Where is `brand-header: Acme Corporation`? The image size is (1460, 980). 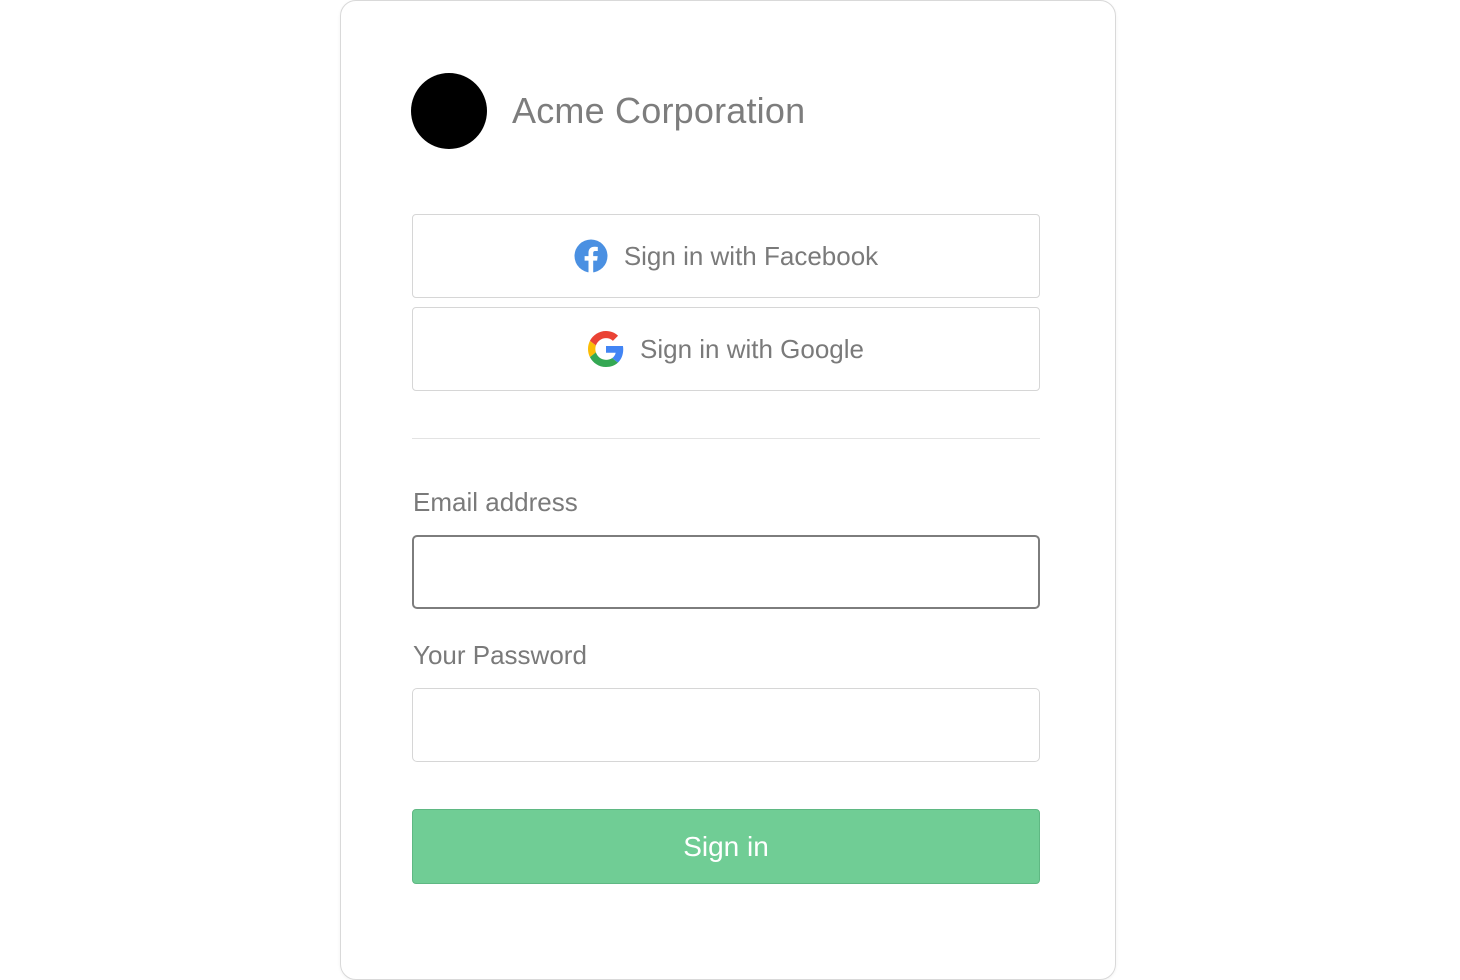
brand-header: Acme Corporation is located at coordinates (608, 111).